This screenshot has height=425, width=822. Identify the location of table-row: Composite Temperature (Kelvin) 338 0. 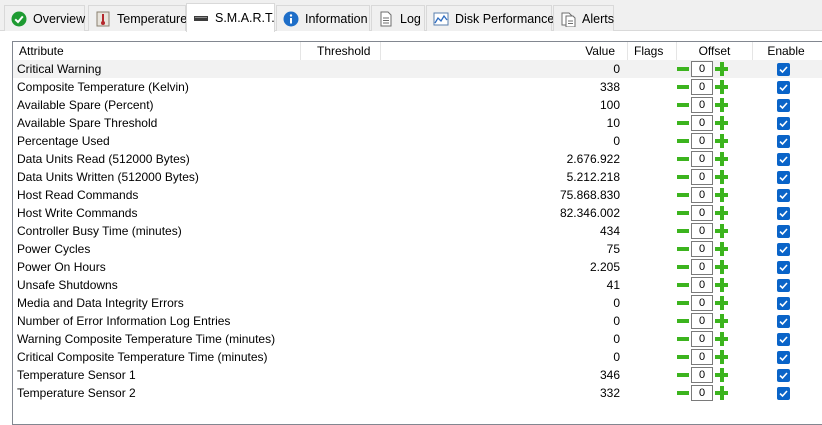
(417, 87).